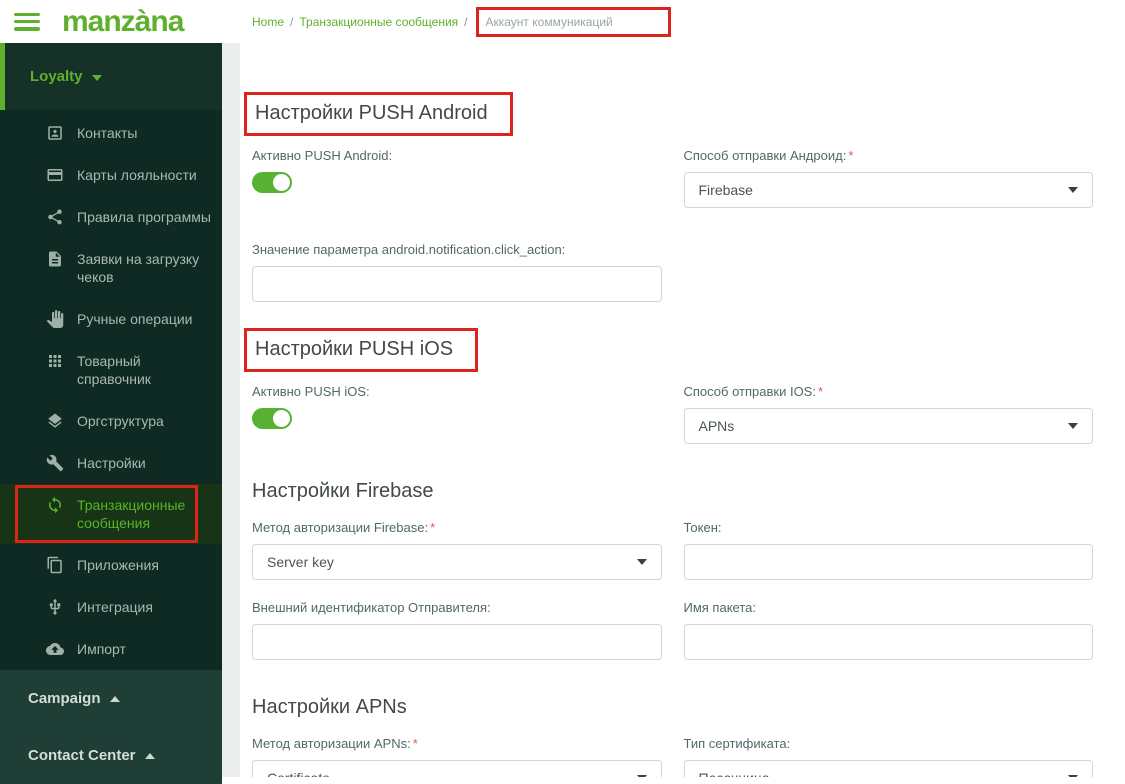 The image size is (1125, 784). I want to click on cert-type-label: Тип сертификата:, so click(737, 743).